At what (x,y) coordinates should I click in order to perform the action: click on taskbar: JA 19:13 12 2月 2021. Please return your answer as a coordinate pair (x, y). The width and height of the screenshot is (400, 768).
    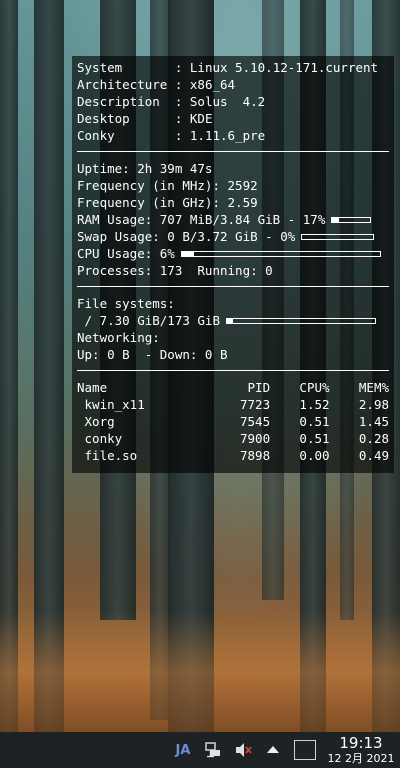
    Looking at the image, I should click on (200, 750).